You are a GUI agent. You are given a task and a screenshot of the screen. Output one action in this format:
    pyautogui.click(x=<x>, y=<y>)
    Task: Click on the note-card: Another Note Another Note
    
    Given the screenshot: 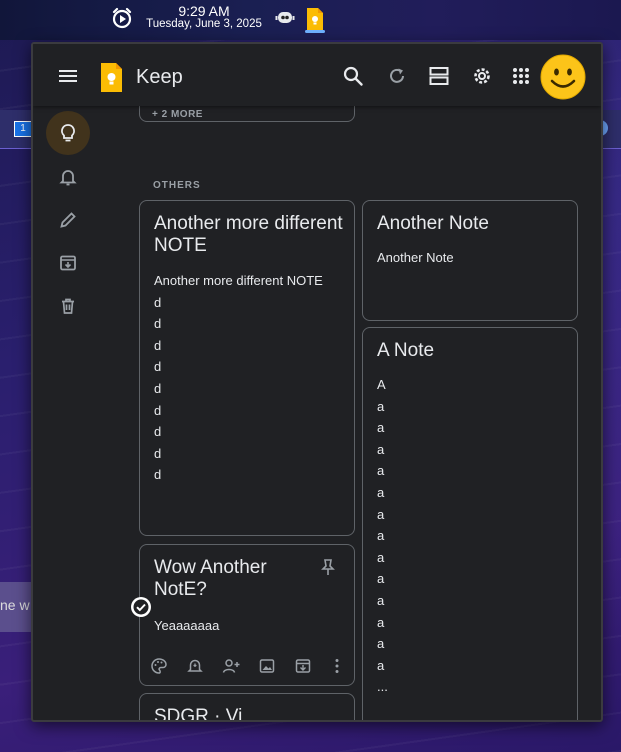 What is the action you would take?
    pyautogui.click(x=470, y=260)
    